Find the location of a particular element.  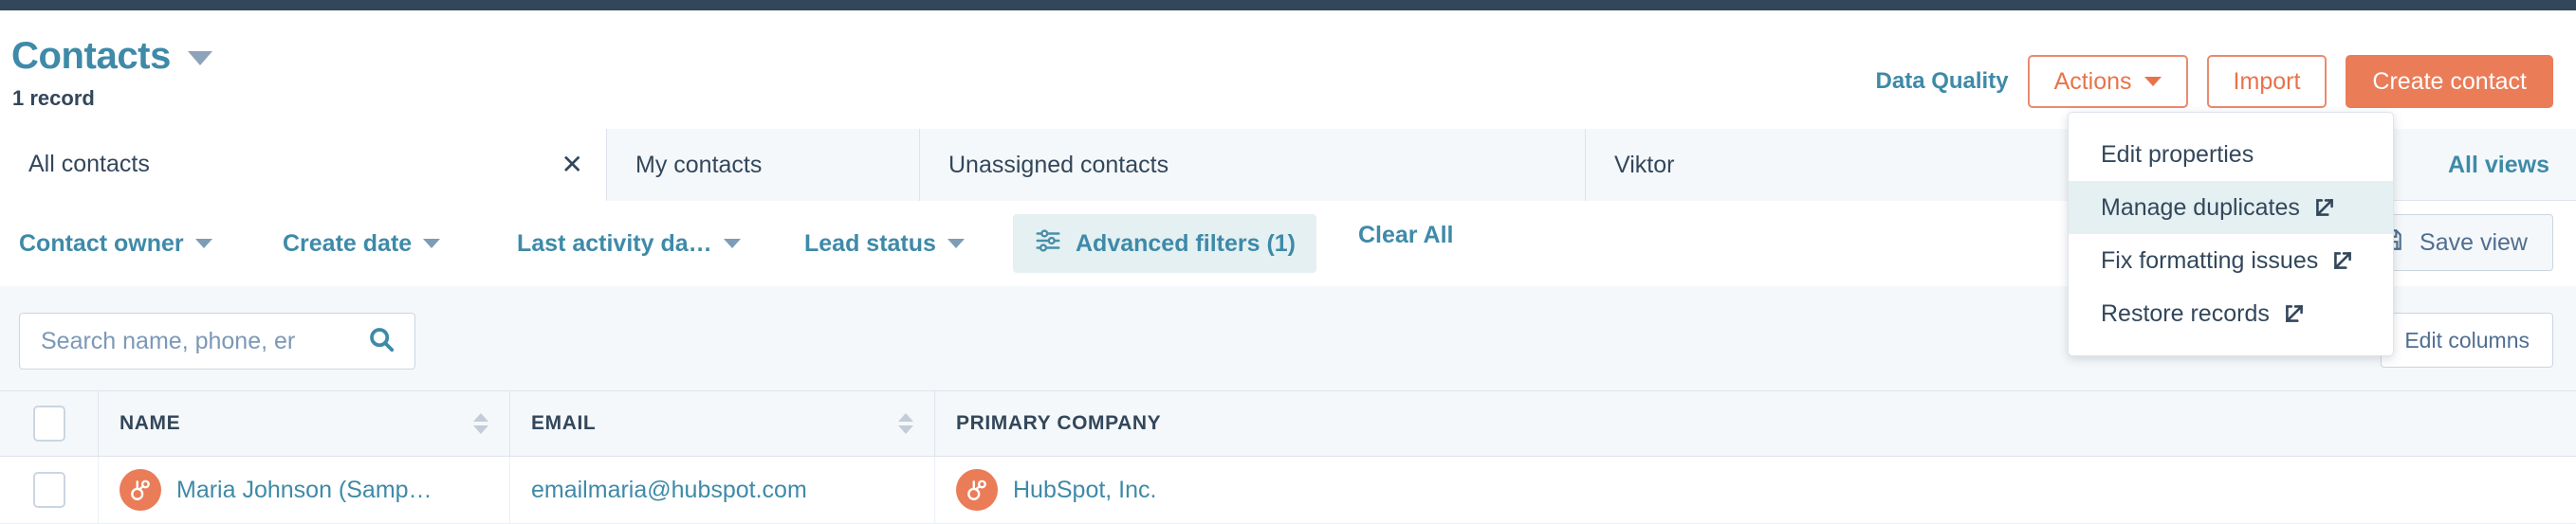

page-title-block: Contacts is located at coordinates (112, 56).